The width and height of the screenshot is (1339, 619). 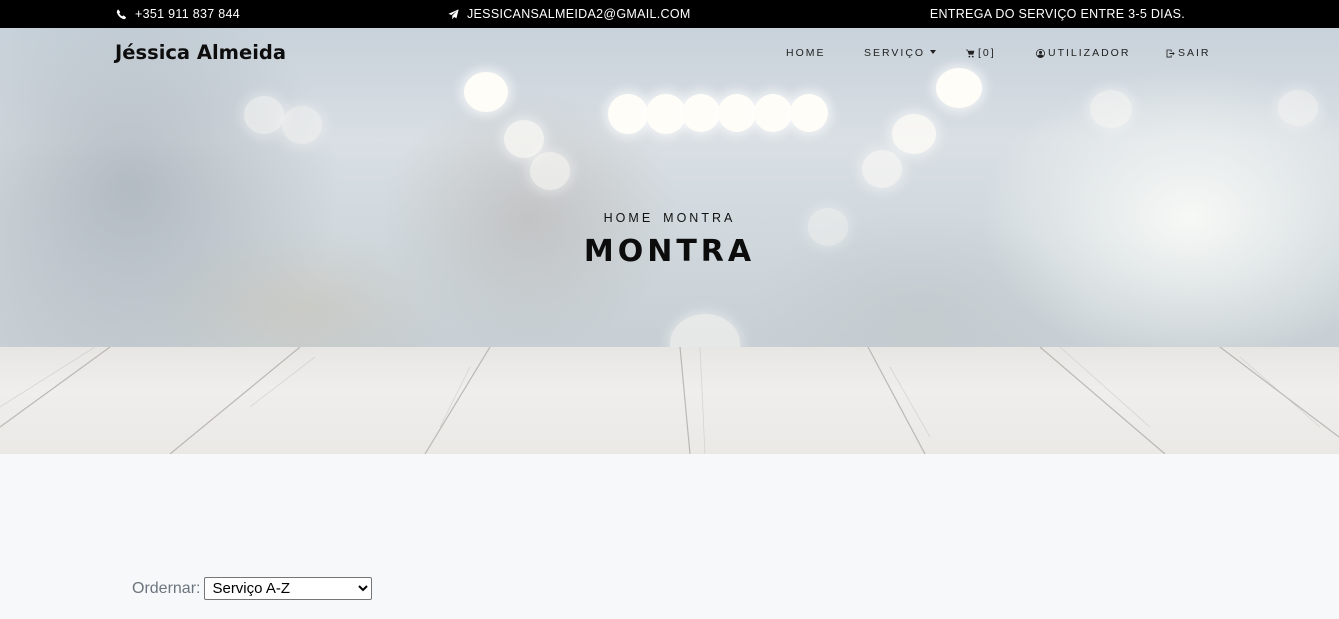 I want to click on brand-logo: Jéssica Almeida, so click(x=200, y=52).